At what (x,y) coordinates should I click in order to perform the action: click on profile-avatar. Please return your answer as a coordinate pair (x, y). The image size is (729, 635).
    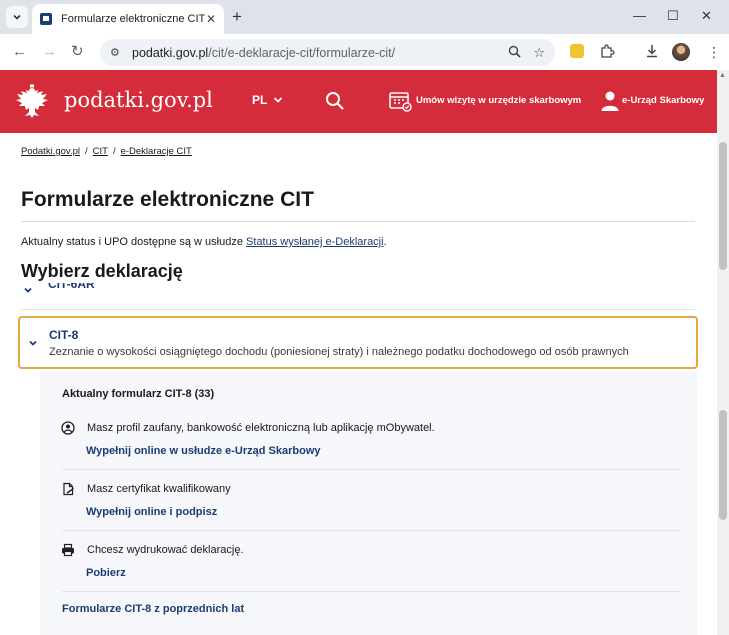
    Looking at the image, I should click on (681, 52).